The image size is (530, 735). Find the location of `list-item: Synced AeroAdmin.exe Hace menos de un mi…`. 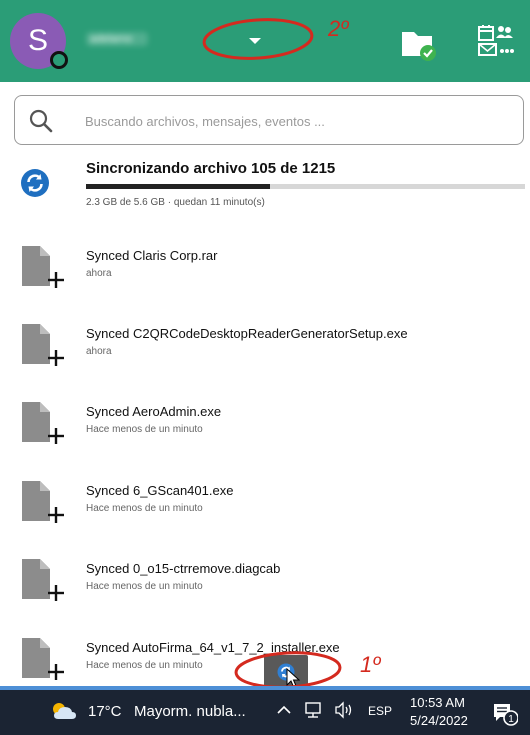

list-item: Synced AeroAdmin.exe Hace menos de un mi… is located at coordinates (265, 429).